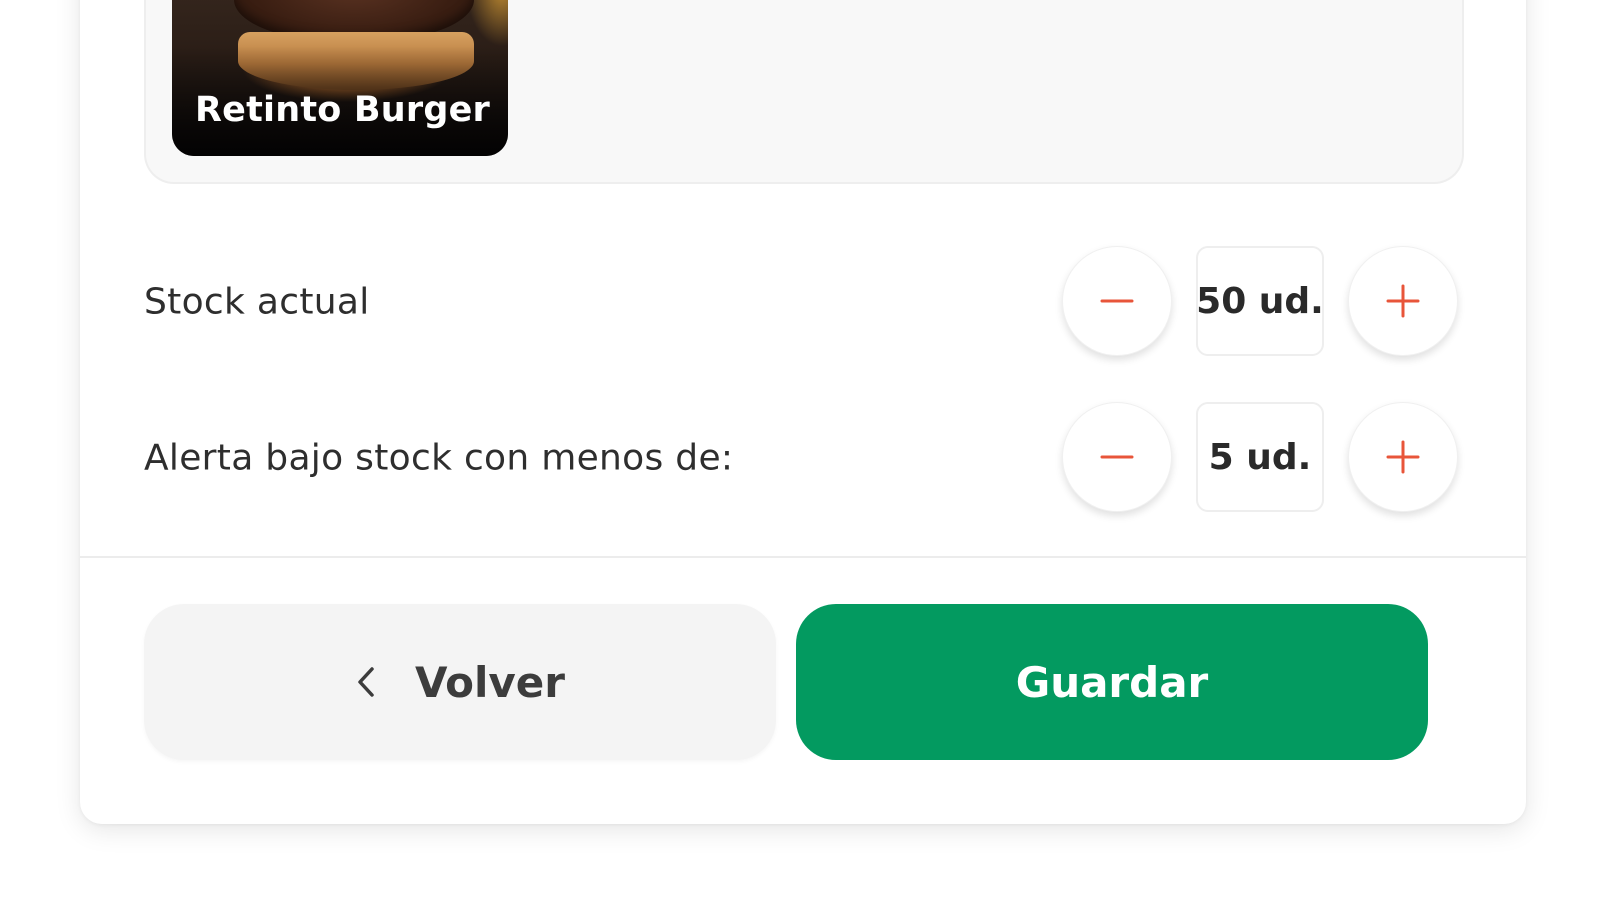 This screenshot has width=1600, height=900. Describe the element at coordinates (490, 682) in the screenshot. I see `back-button-label: Volver` at that location.